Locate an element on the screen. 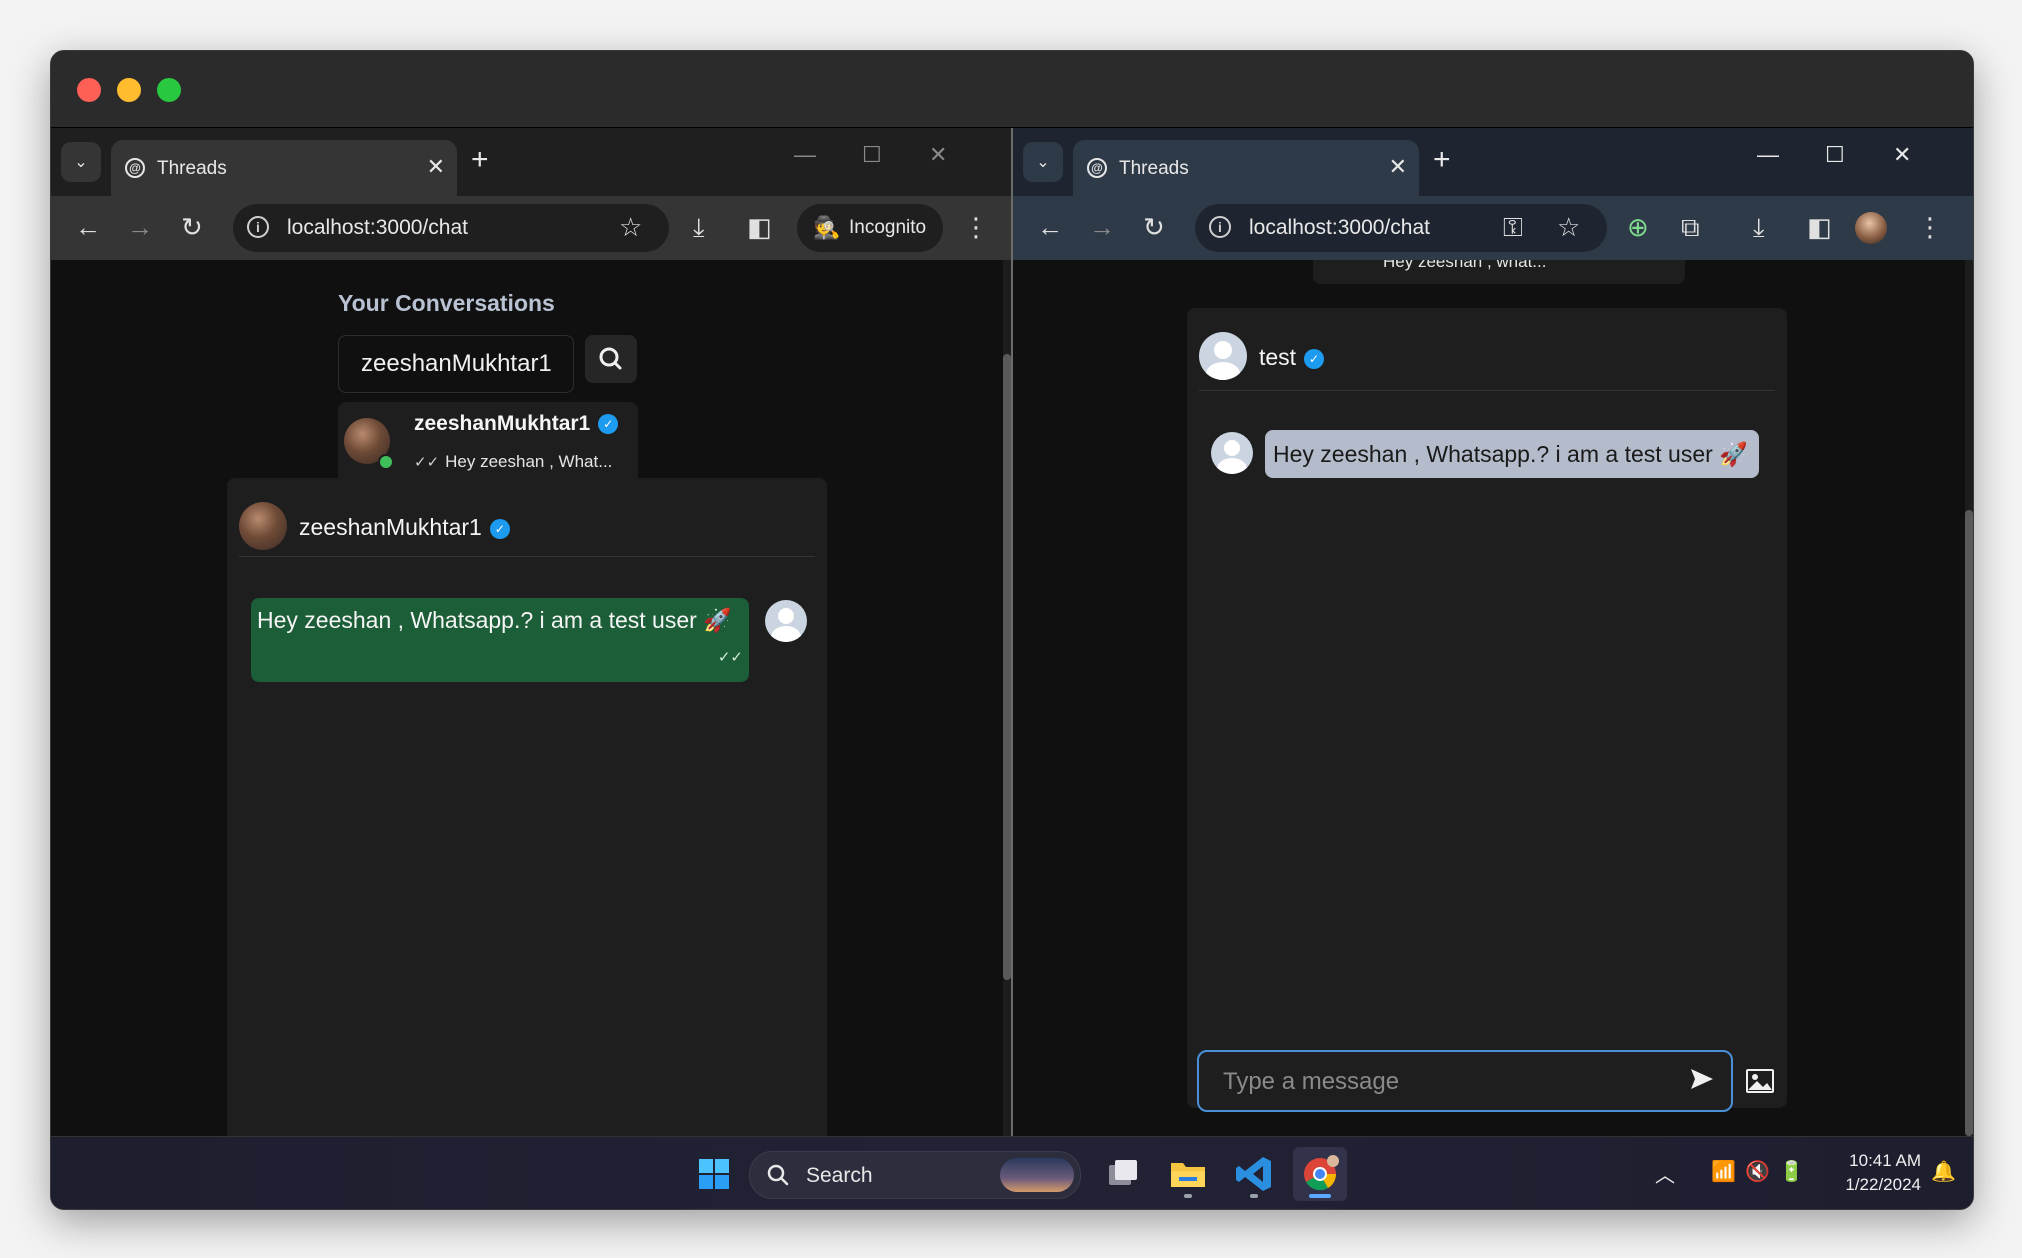 This screenshot has width=2022, height=1258. clock-time: 10:41 AM is located at coordinates (1885, 1160).